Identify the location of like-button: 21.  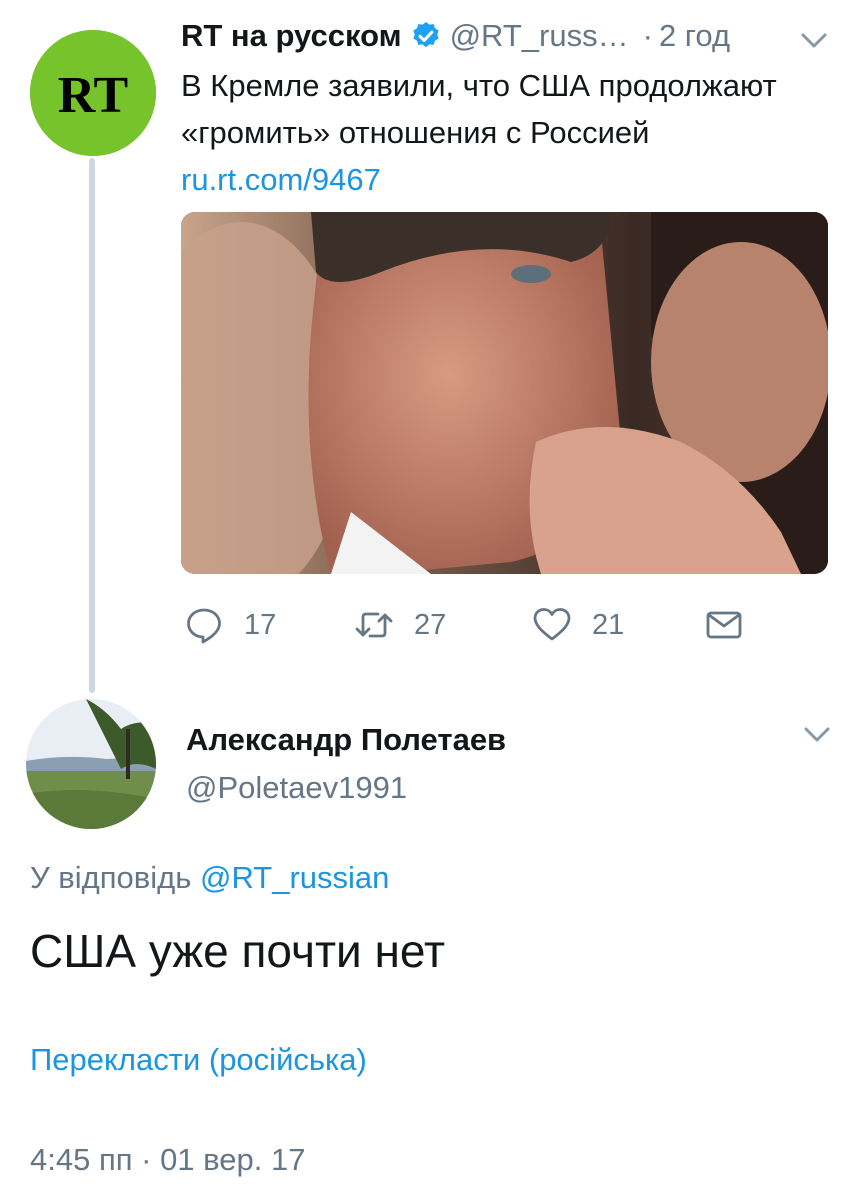
(578, 625).